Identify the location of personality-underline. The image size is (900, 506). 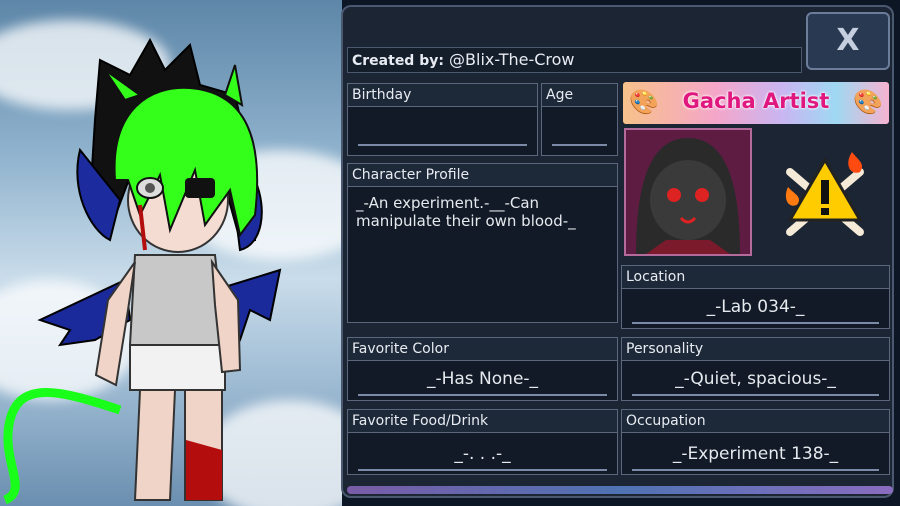
(755, 395).